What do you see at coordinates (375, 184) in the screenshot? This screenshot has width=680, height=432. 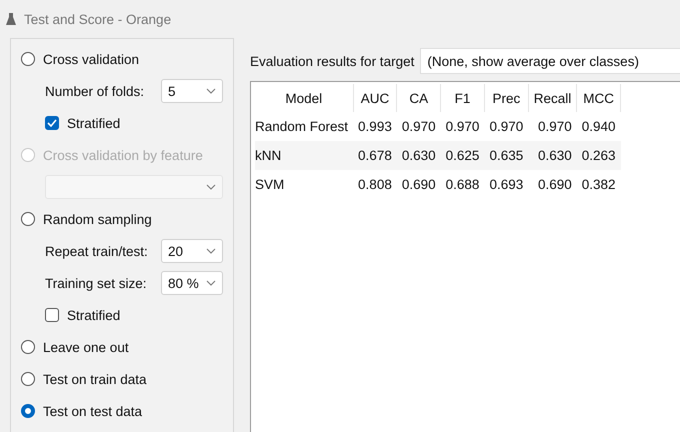 I see `table-cell: 0.808` at bounding box center [375, 184].